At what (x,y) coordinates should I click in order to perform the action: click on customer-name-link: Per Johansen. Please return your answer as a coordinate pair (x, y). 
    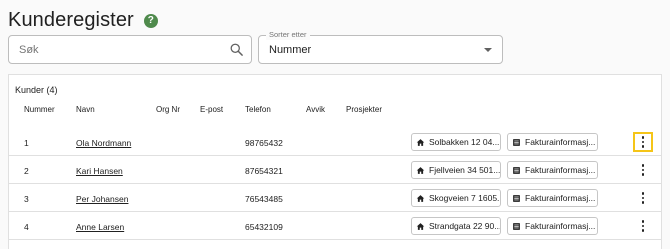
    Looking at the image, I should click on (102, 199).